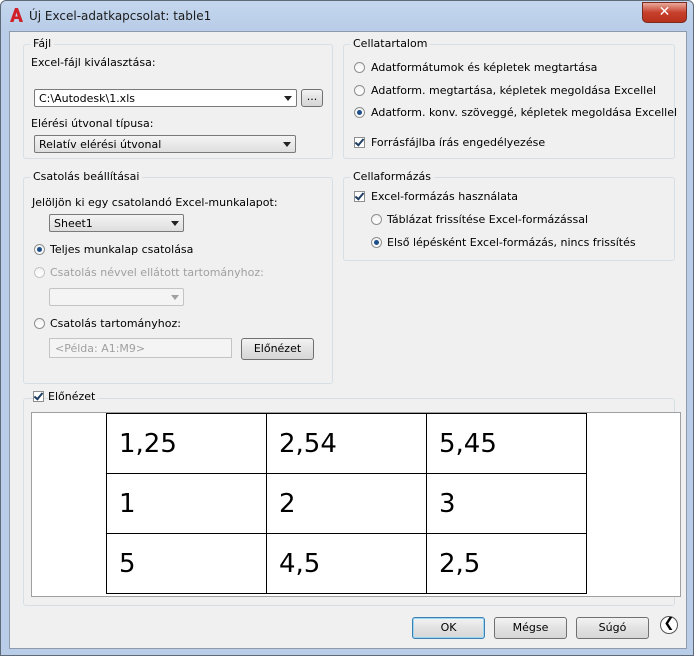  Describe the element at coordinates (277, 349) in the screenshot. I see `preview-range-button: Előnézet` at that location.